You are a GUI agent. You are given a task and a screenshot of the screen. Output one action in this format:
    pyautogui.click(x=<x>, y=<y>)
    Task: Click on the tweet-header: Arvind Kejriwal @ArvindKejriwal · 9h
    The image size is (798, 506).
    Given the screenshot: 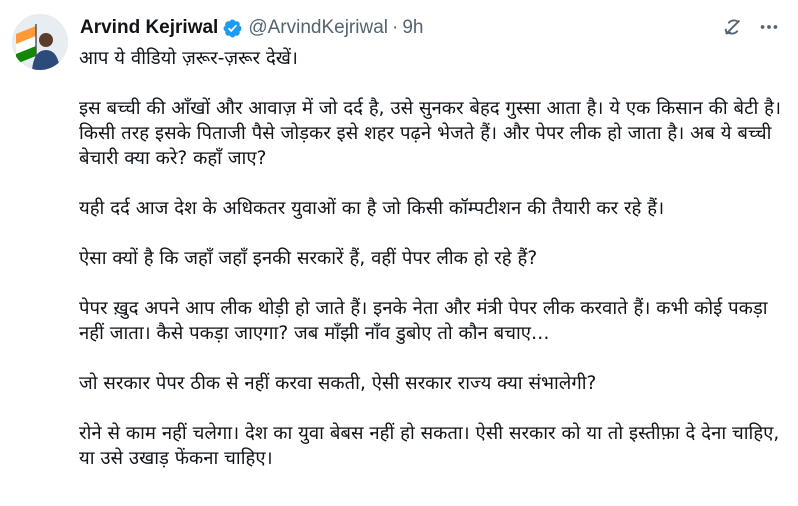 What is the action you would take?
    pyautogui.click(x=251, y=28)
    